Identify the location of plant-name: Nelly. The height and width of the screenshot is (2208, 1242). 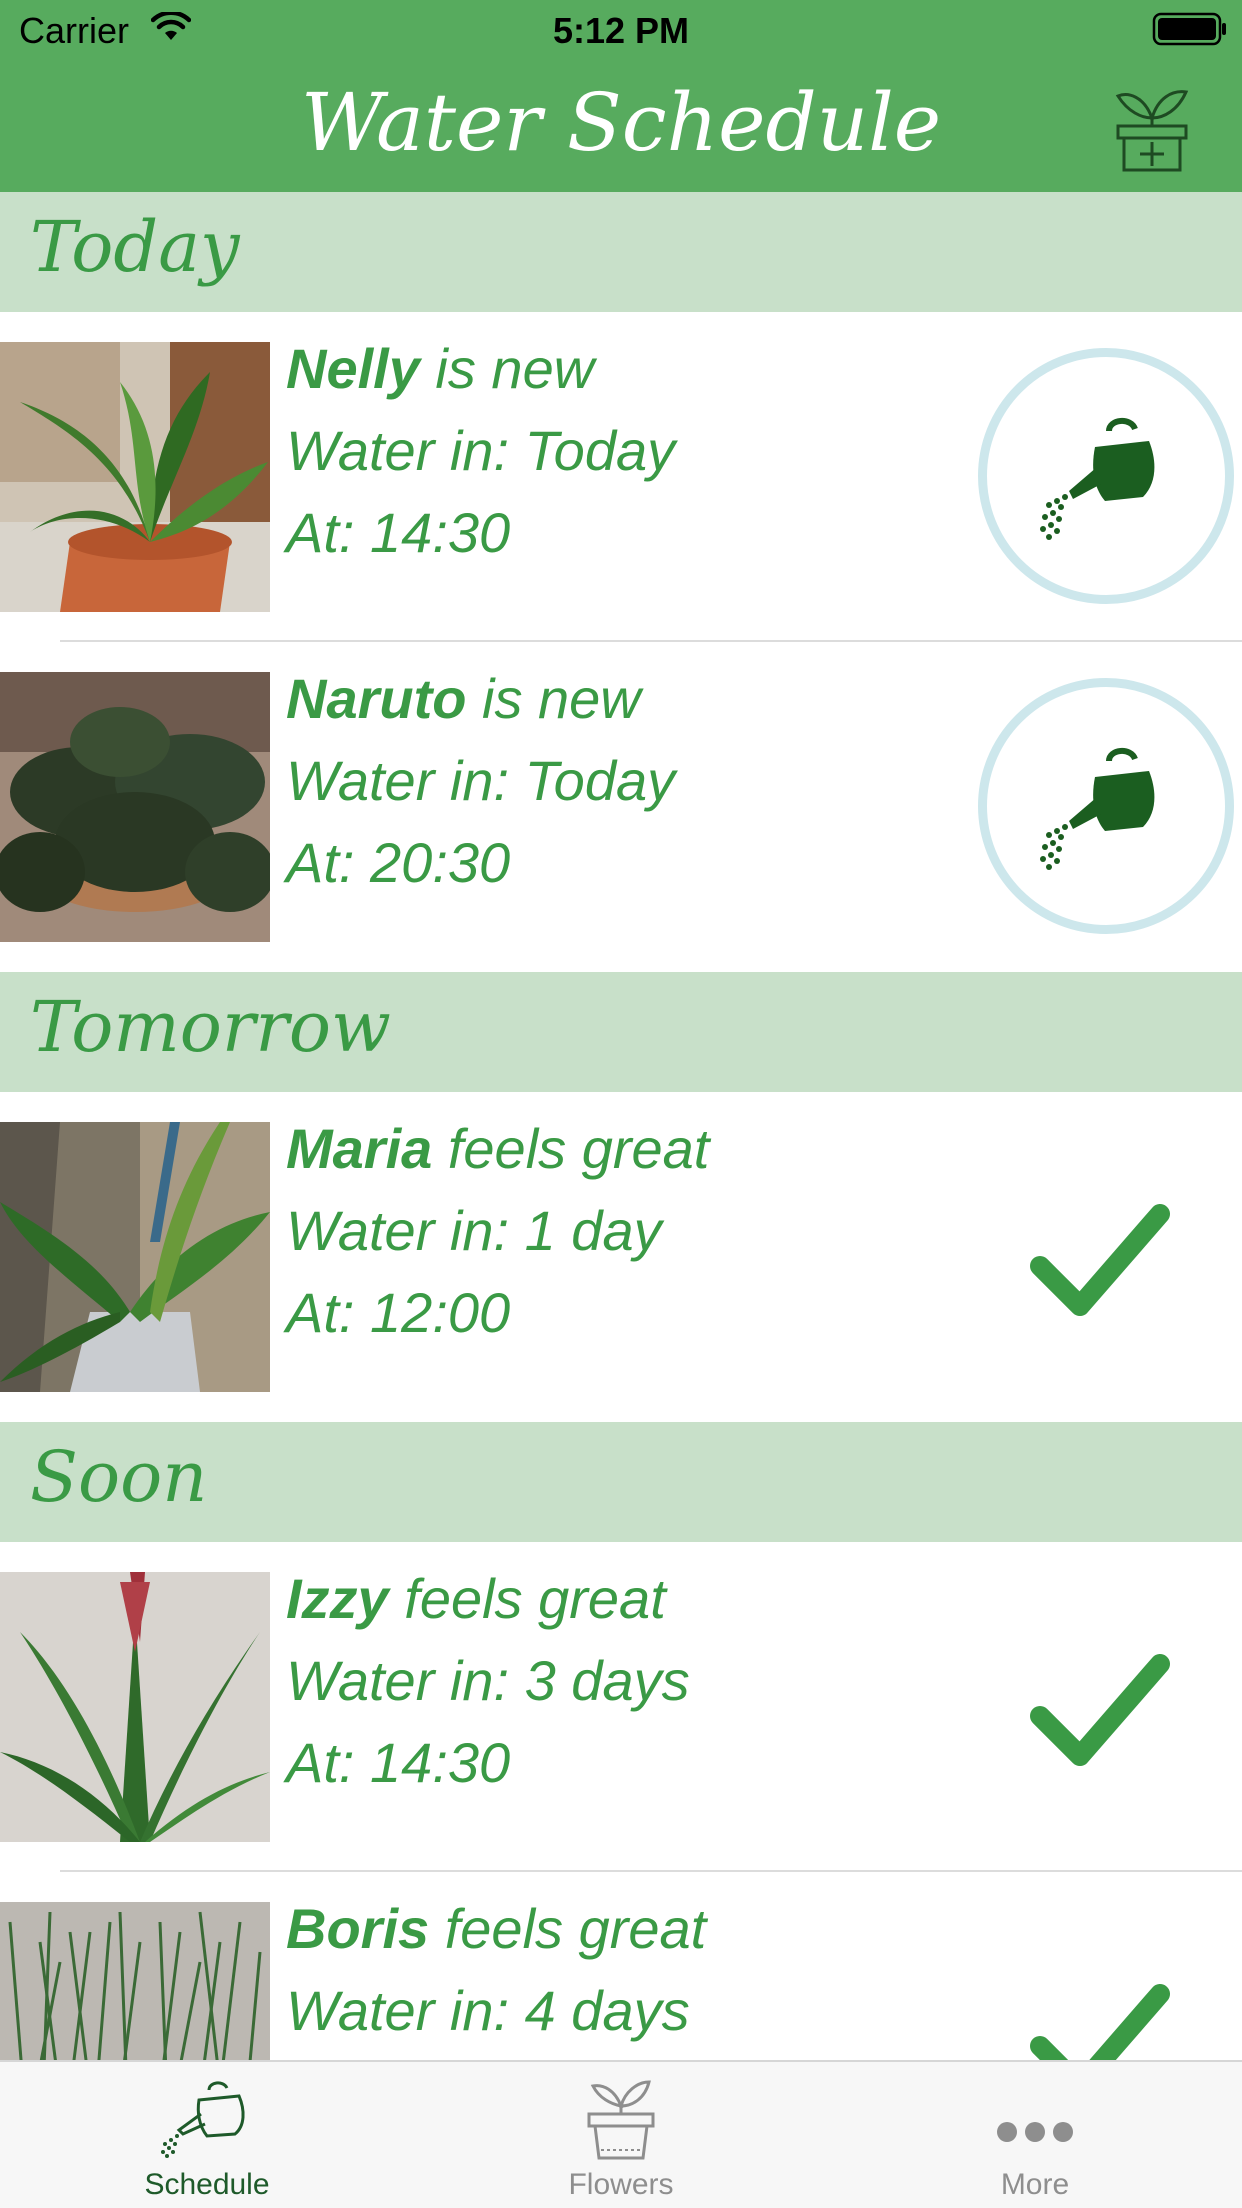
(353, 368).